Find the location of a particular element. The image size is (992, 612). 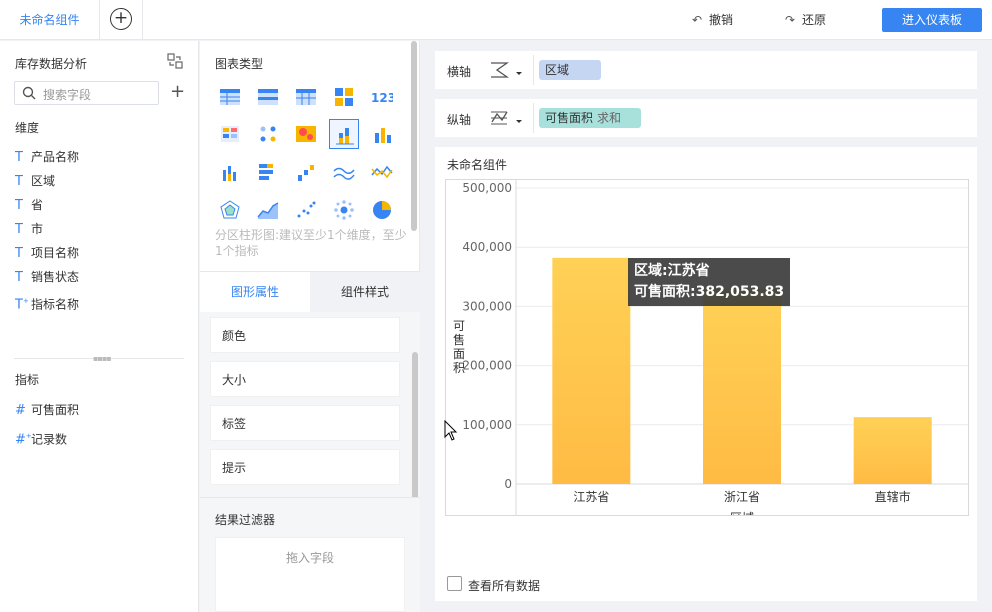

property-tooltip: 提示 is located at coordinates (305, 467).